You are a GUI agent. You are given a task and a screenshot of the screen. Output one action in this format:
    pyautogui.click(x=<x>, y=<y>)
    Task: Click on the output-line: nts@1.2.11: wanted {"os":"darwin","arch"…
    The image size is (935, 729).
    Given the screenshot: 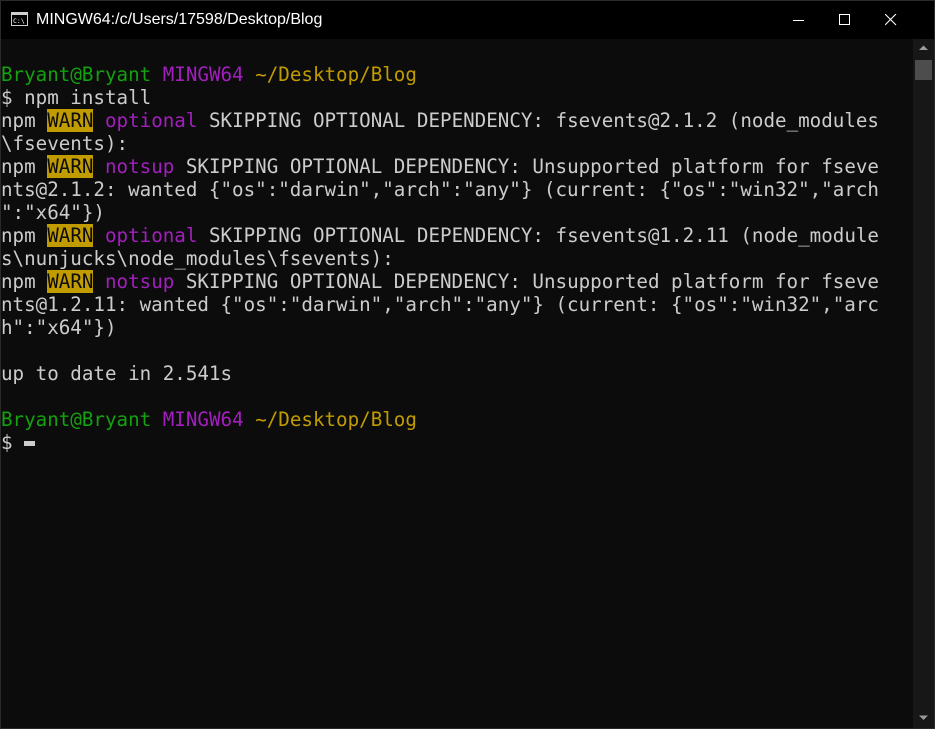 What is the action you would take?
    pyautogui.click(x=457, y=304)
    